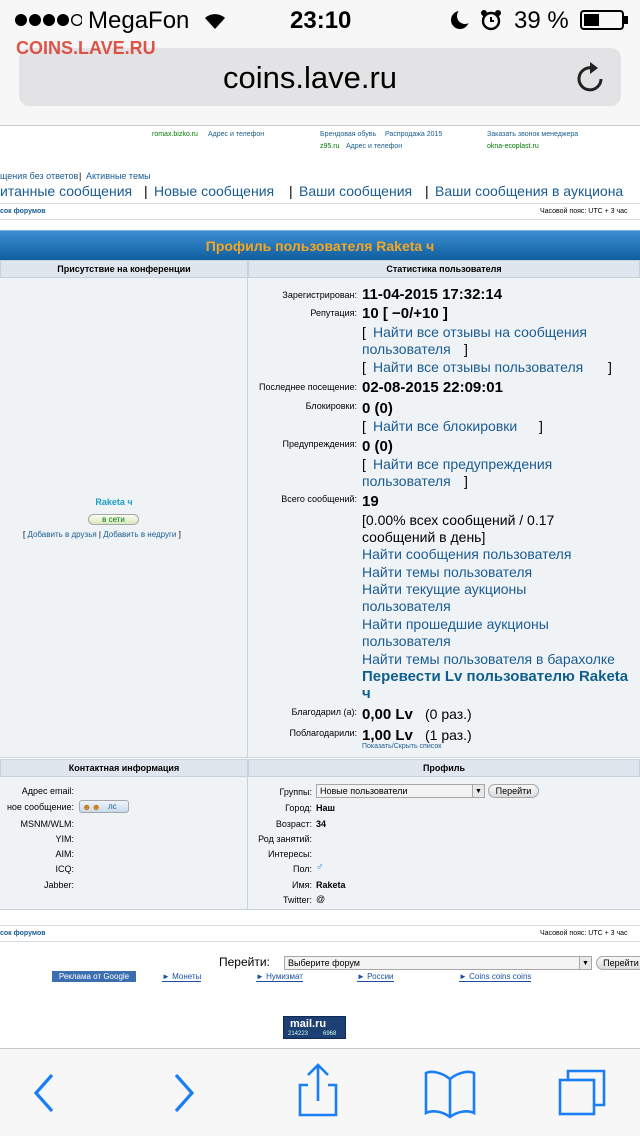 Image resolution: width=640 pixels, height=1136 pixels. Describe the element at coordinates (488, 659) in the screenshot. I see `find-flea-market-topics-link: Найти темы пользователя в барахолке` at that location.